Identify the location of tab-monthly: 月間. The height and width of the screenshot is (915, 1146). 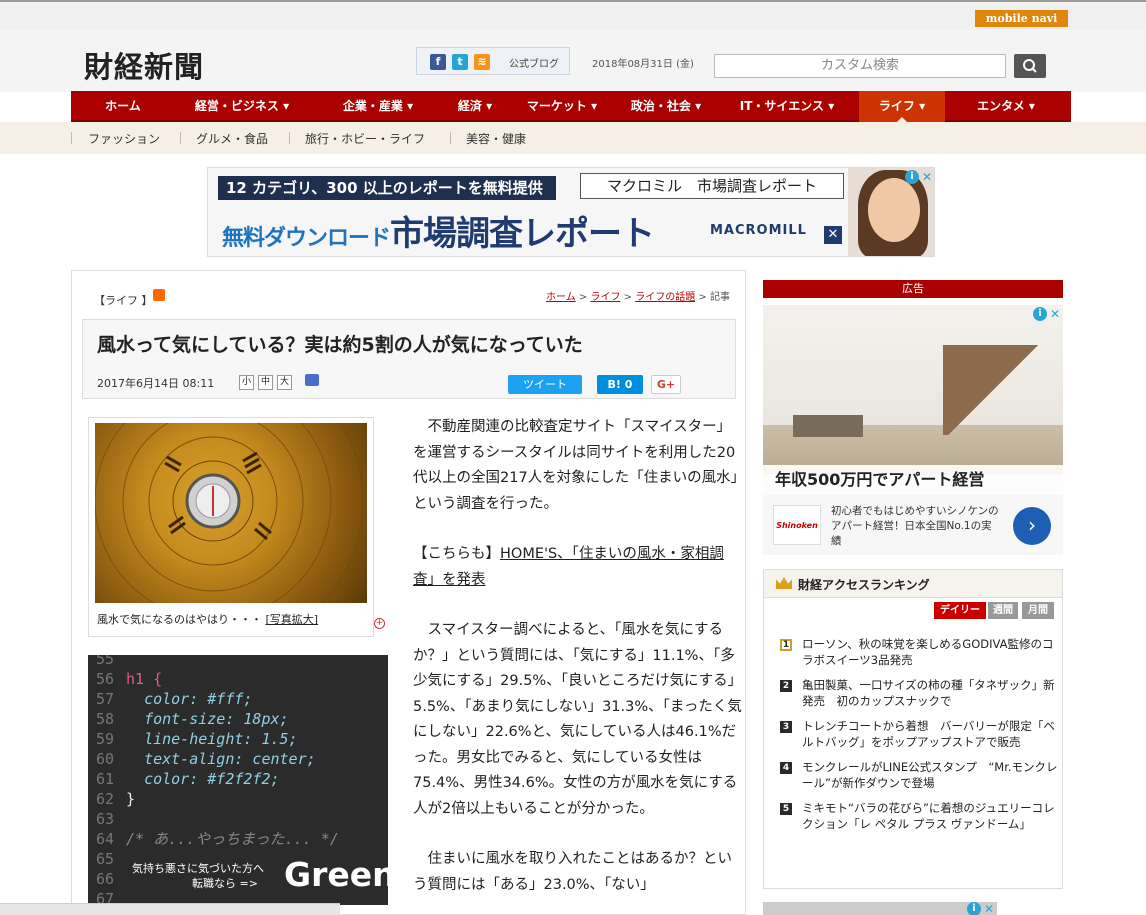
(1038, 610).